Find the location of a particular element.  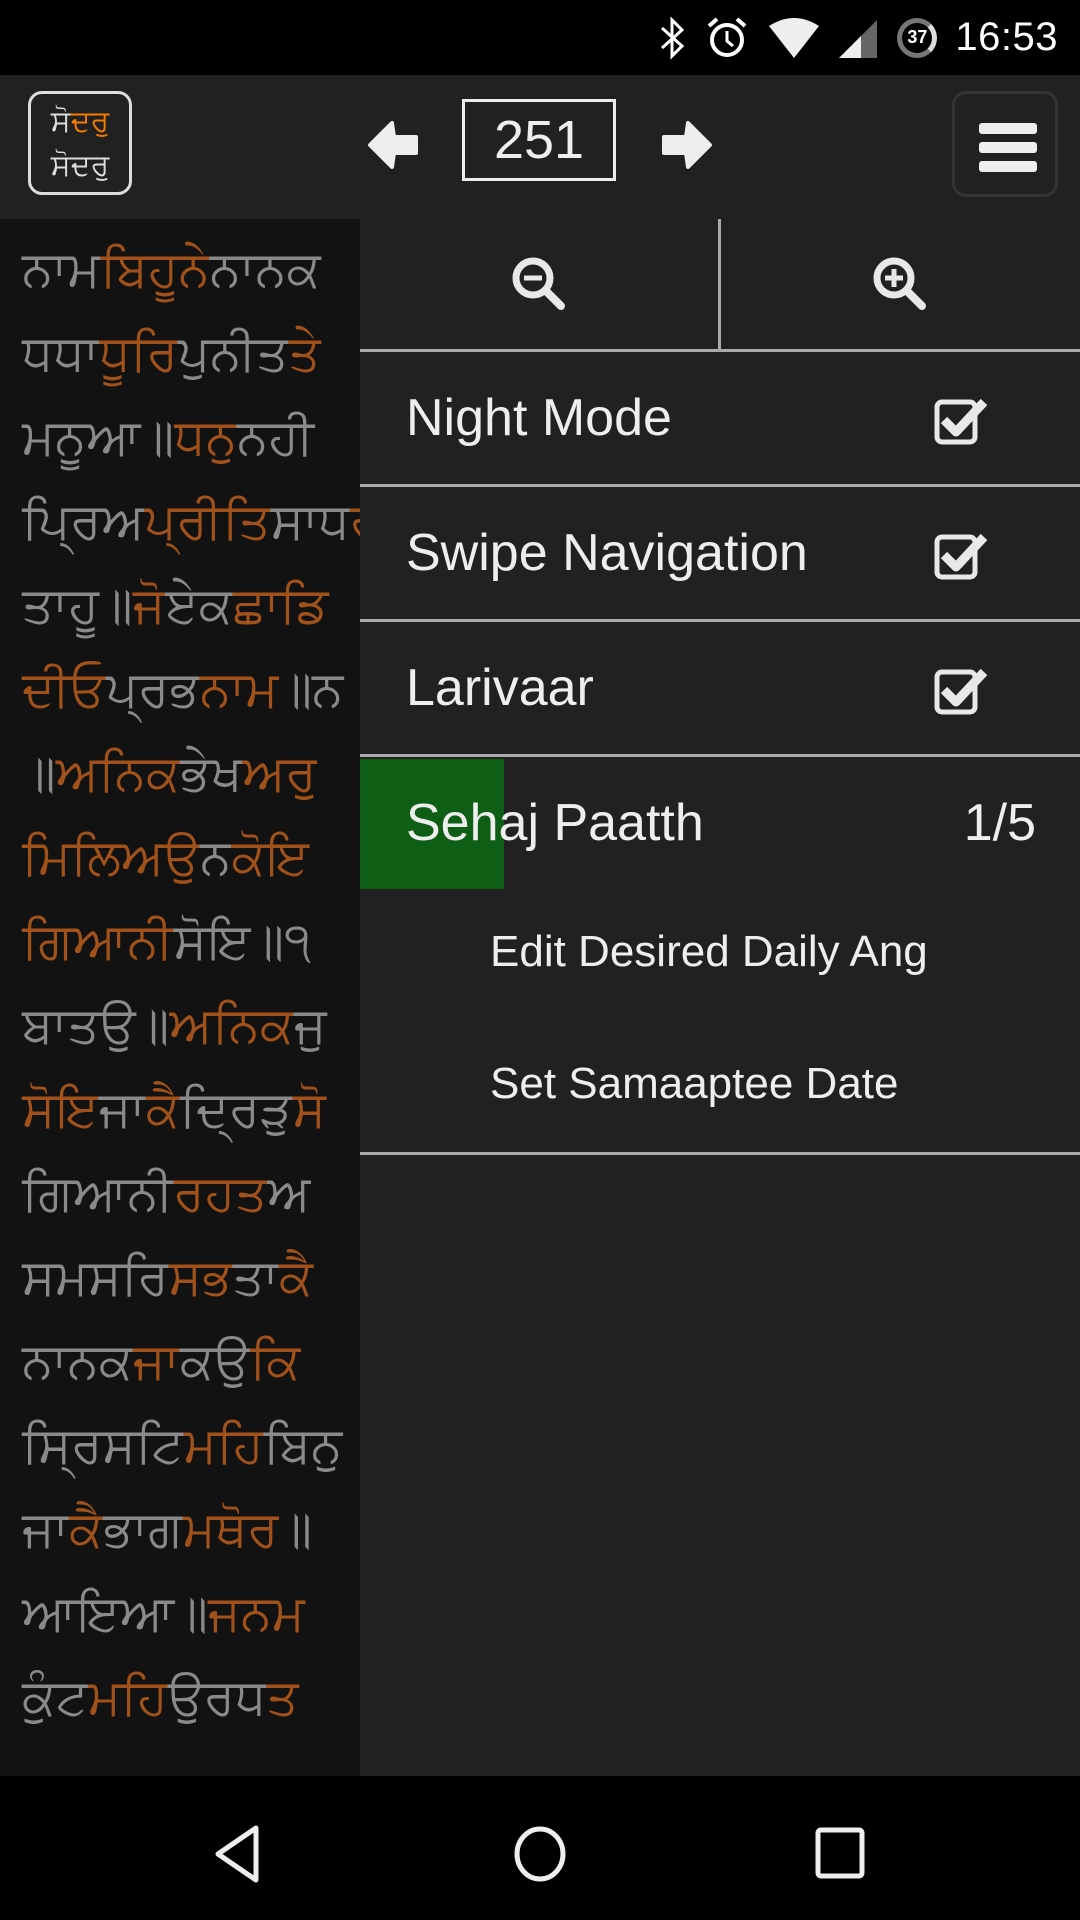

word: ਧਧਾ is located at coordinates (61, 353).